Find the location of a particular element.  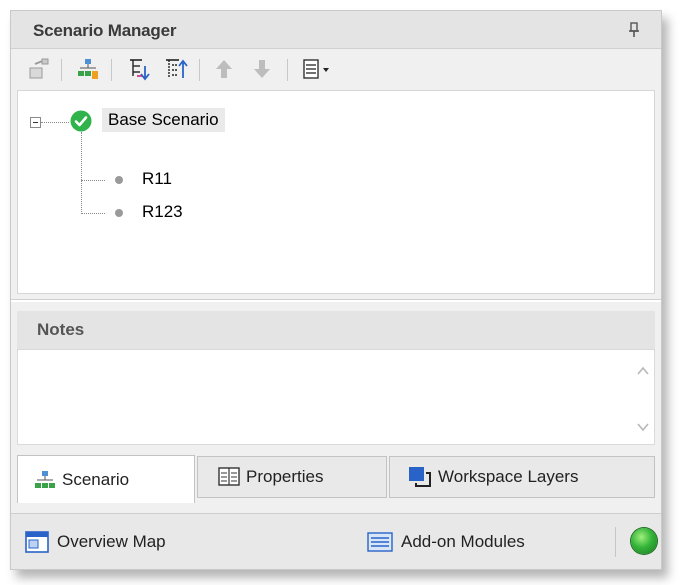

tab-workspace-layers-label: Workspace Layers is located at coordinates (508, 476).